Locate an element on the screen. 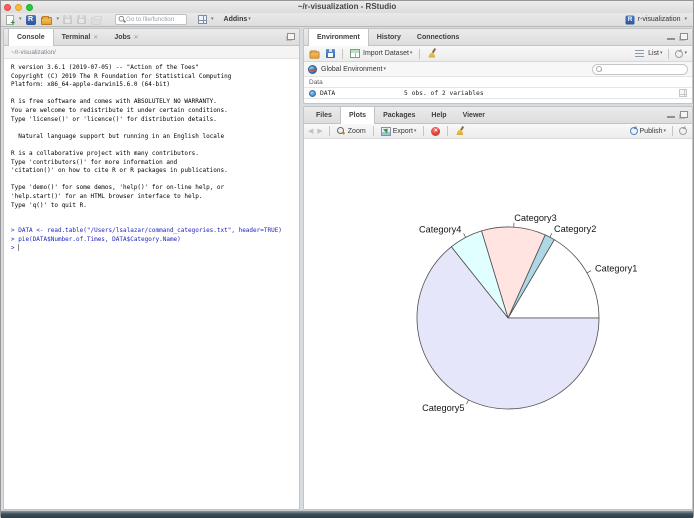  goto-file-box is located at coordinates (151, 19).